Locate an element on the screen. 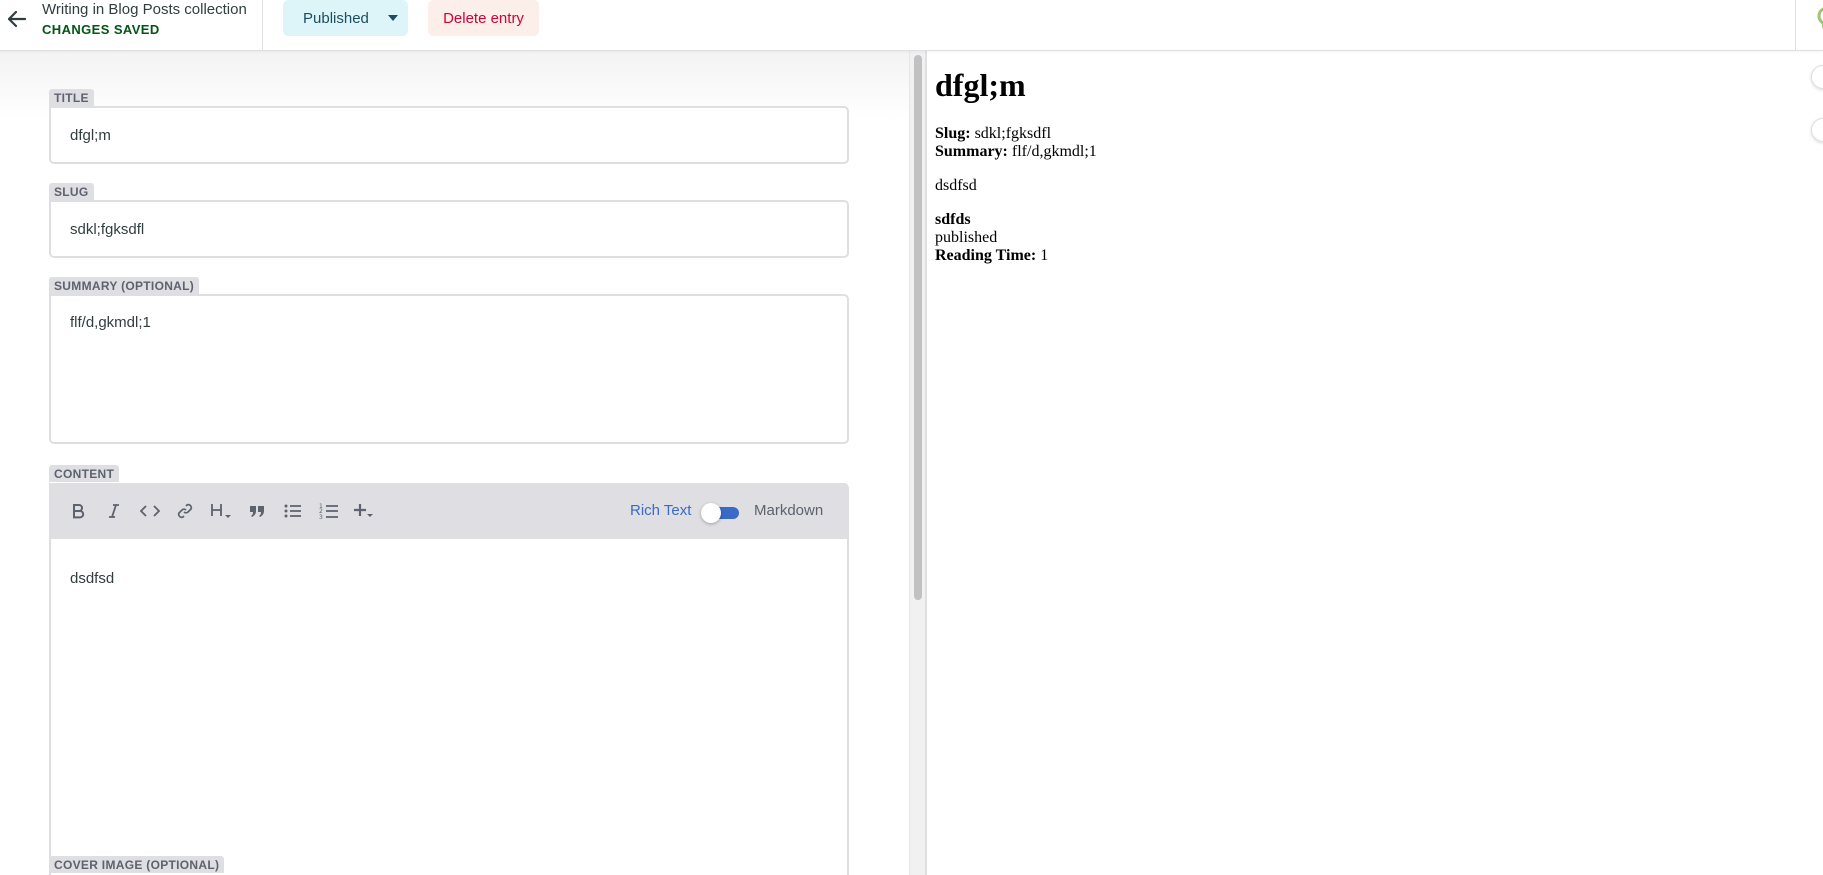 This screenshot has height=875, width=1823. content-text: dsdfsd is located at coordinates (92, 578).